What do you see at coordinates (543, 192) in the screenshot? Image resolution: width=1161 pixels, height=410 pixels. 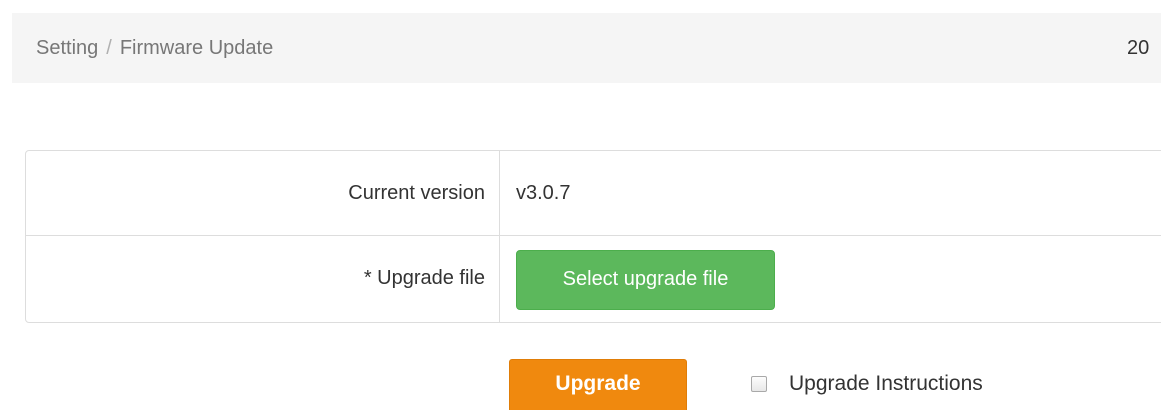 I see `current-version-value: v3.0.7` at bounding box center [543, 192].